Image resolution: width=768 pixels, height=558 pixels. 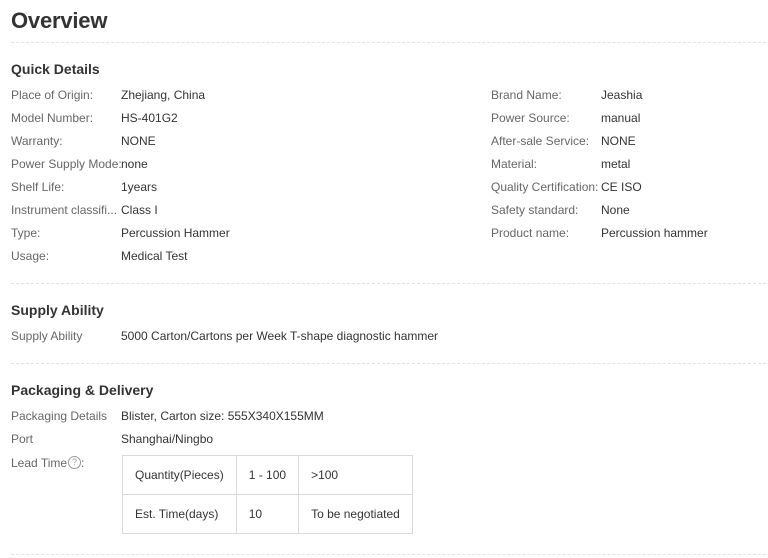 What do you see at coordinates (139, 187) in the screenshot?
I see `detail-value: 1years` at bounding box center [139, 187].